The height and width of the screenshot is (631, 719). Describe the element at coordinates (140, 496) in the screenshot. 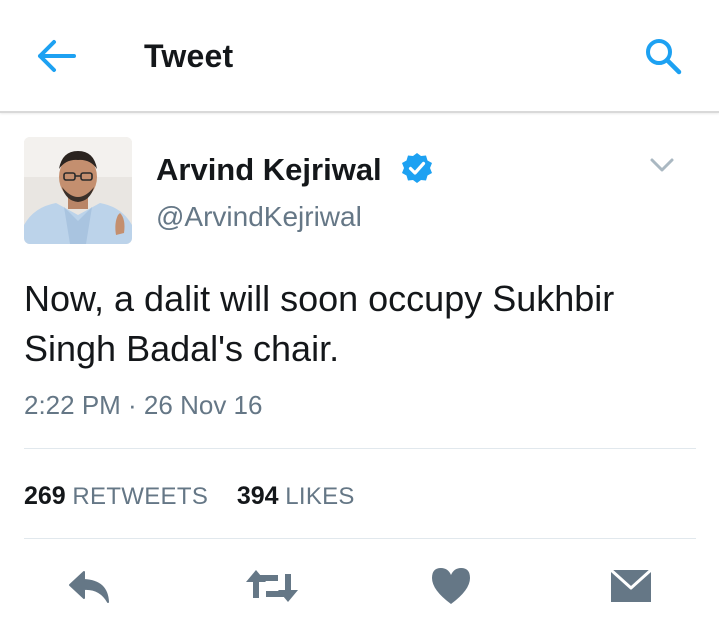

I see `retweets-label: RETWEETS` at that location.